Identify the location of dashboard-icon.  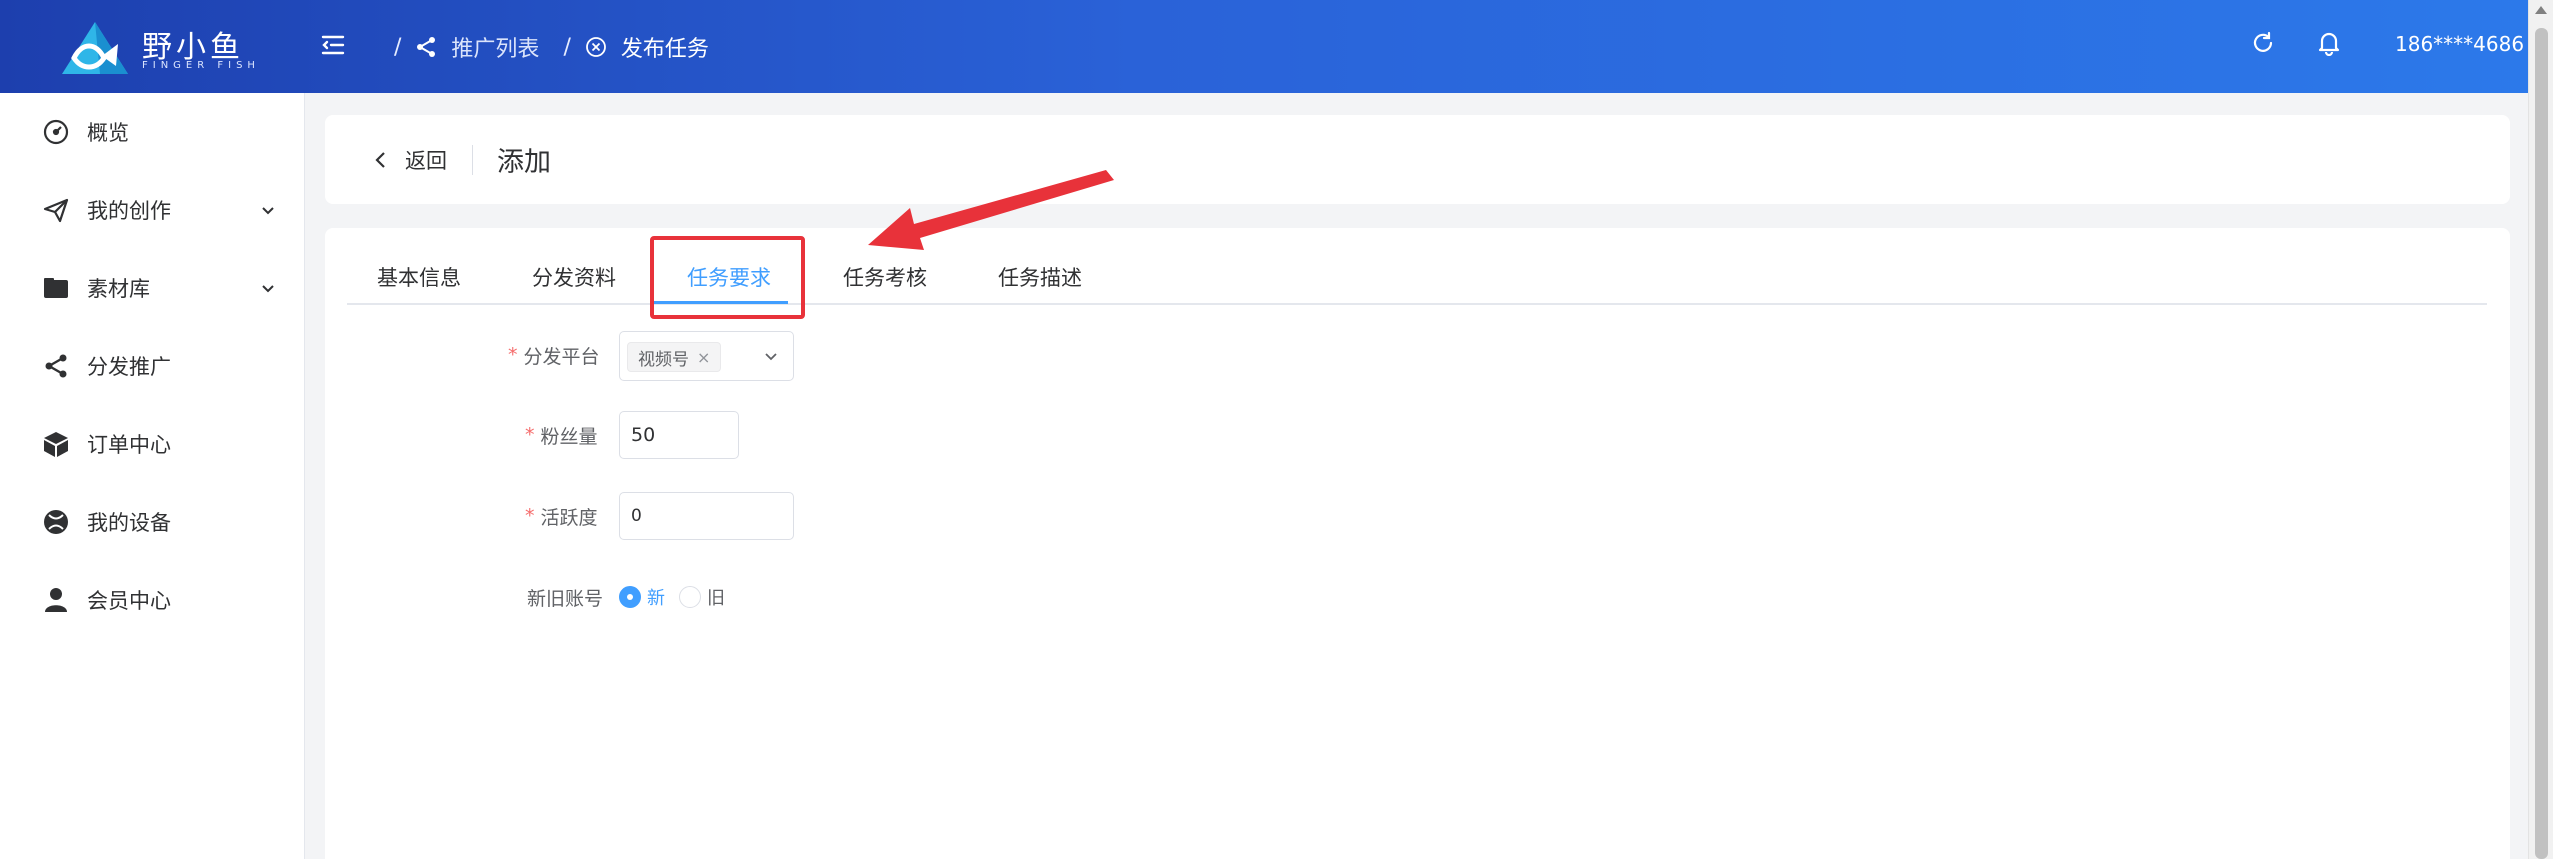
(56, 132).